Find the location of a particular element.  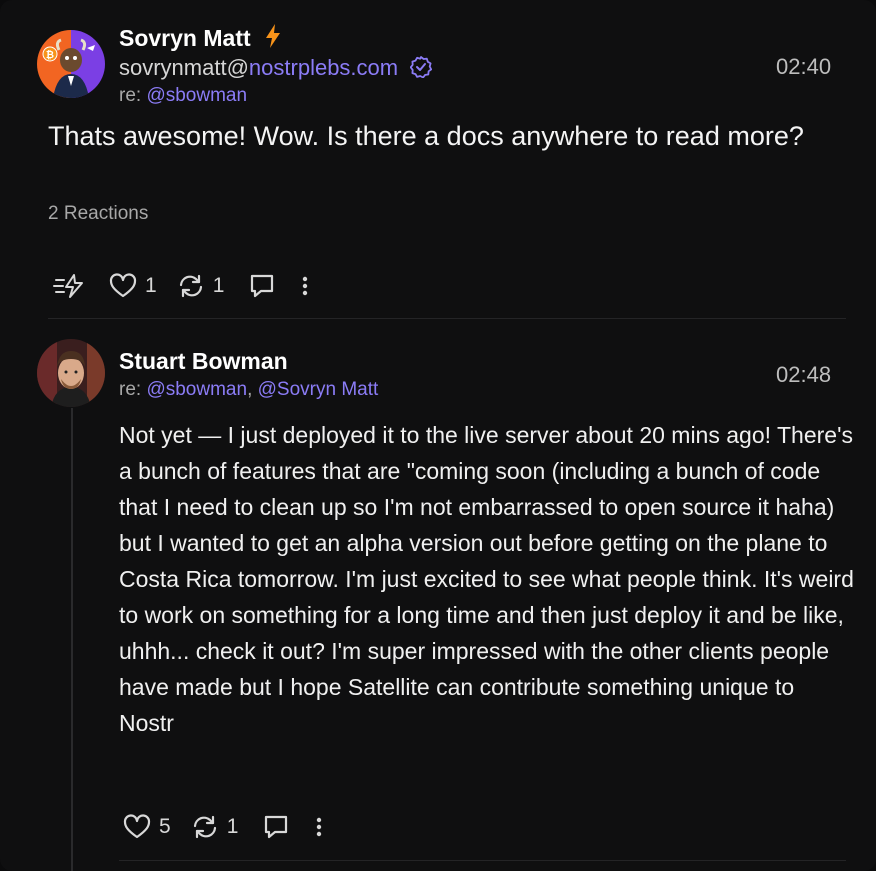

post-actions: 5 1 is located at coordinates (223, 827).